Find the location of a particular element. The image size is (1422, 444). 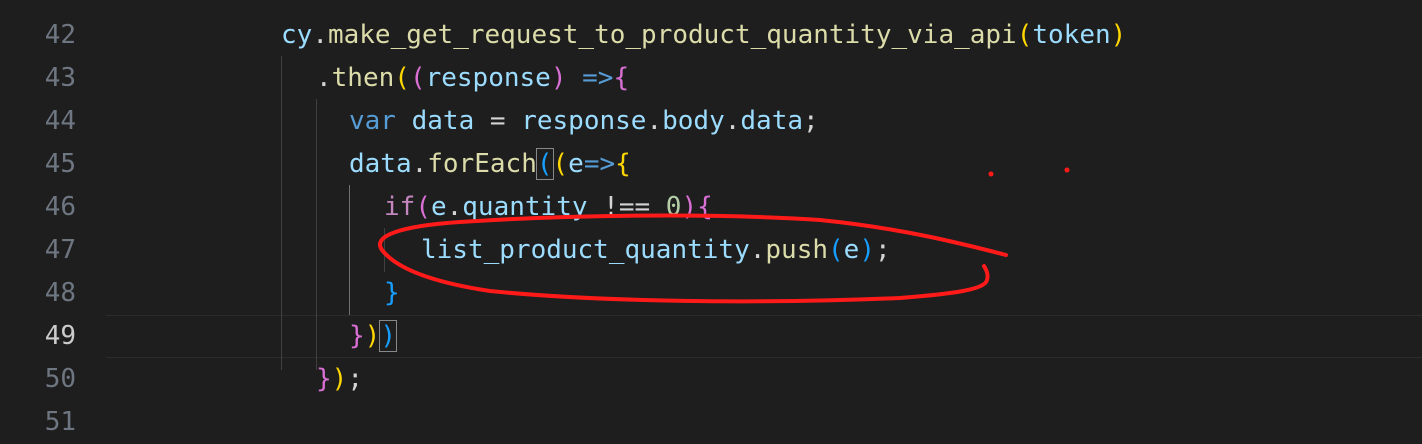

line-number-gutter: 42 42 43 44 45 46 47 48 49 50 51 is located at coordinates (50, 218).